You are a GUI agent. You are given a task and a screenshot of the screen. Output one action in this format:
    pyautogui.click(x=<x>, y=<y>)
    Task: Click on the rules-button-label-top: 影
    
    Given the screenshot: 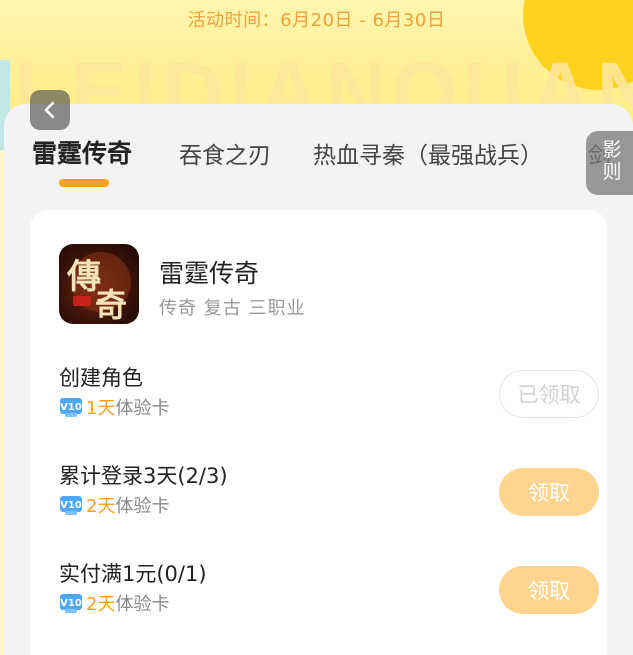 What is the action you would take?
    pyautogui.click(x=612, y=150)
    